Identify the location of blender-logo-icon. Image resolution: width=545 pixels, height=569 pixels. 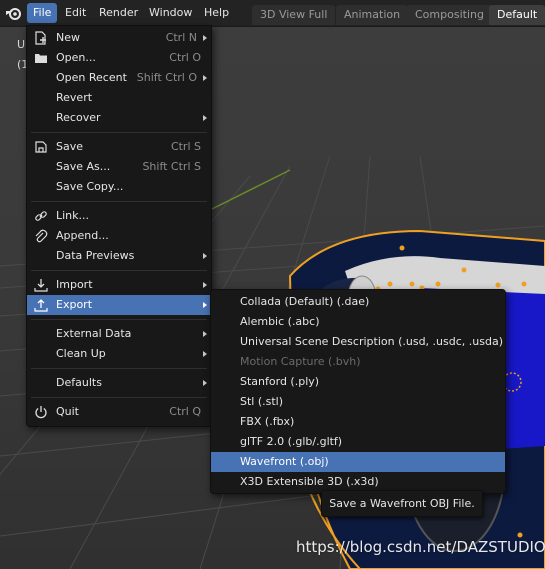
(13, 13).